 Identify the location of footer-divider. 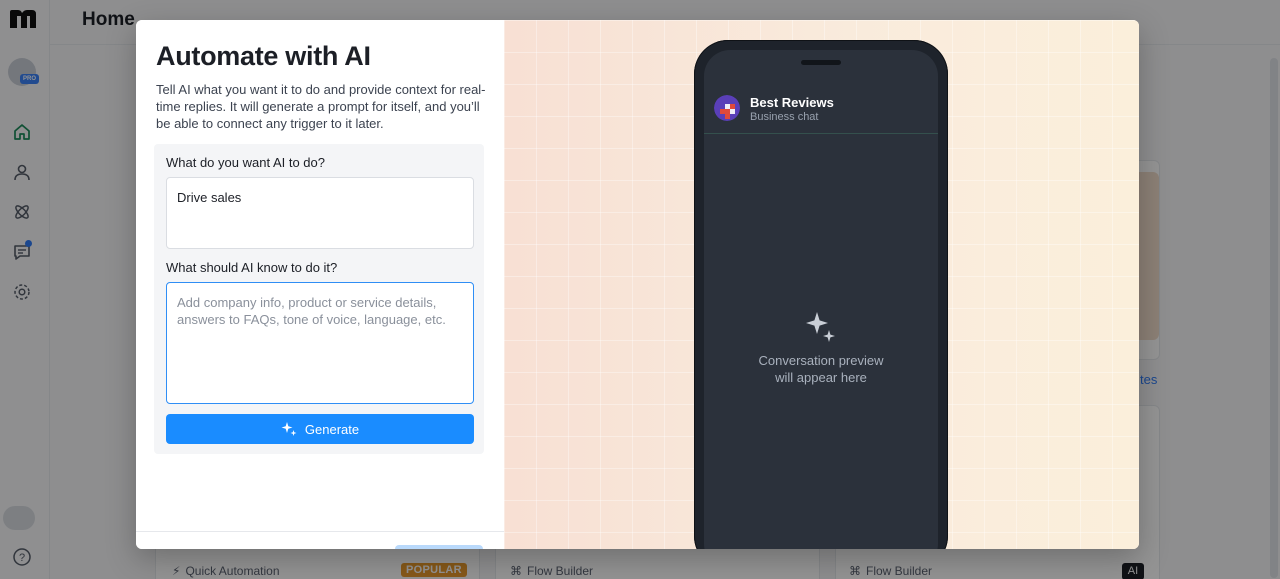
(320, 531).